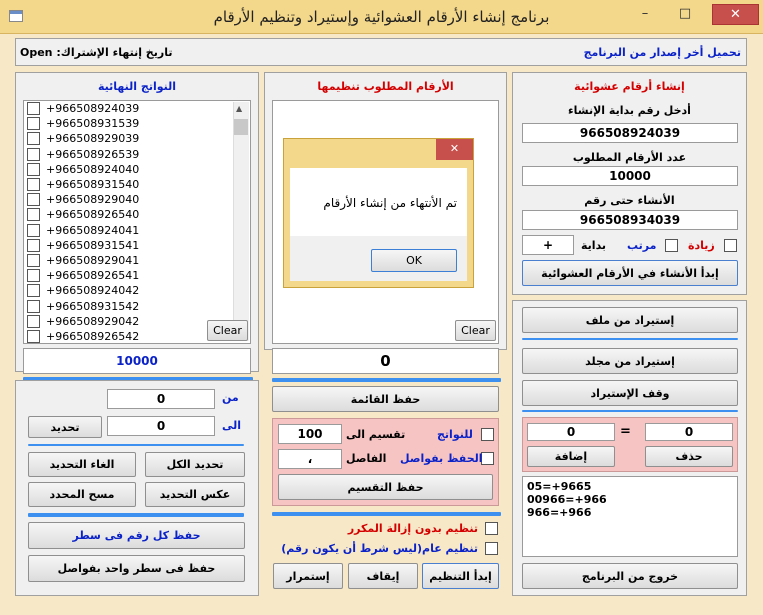 This screenshot has width=763, height=615. Describe the element at coordinates (455, 434) in the screenshot. I see `results-label: للنواتج` at that location.